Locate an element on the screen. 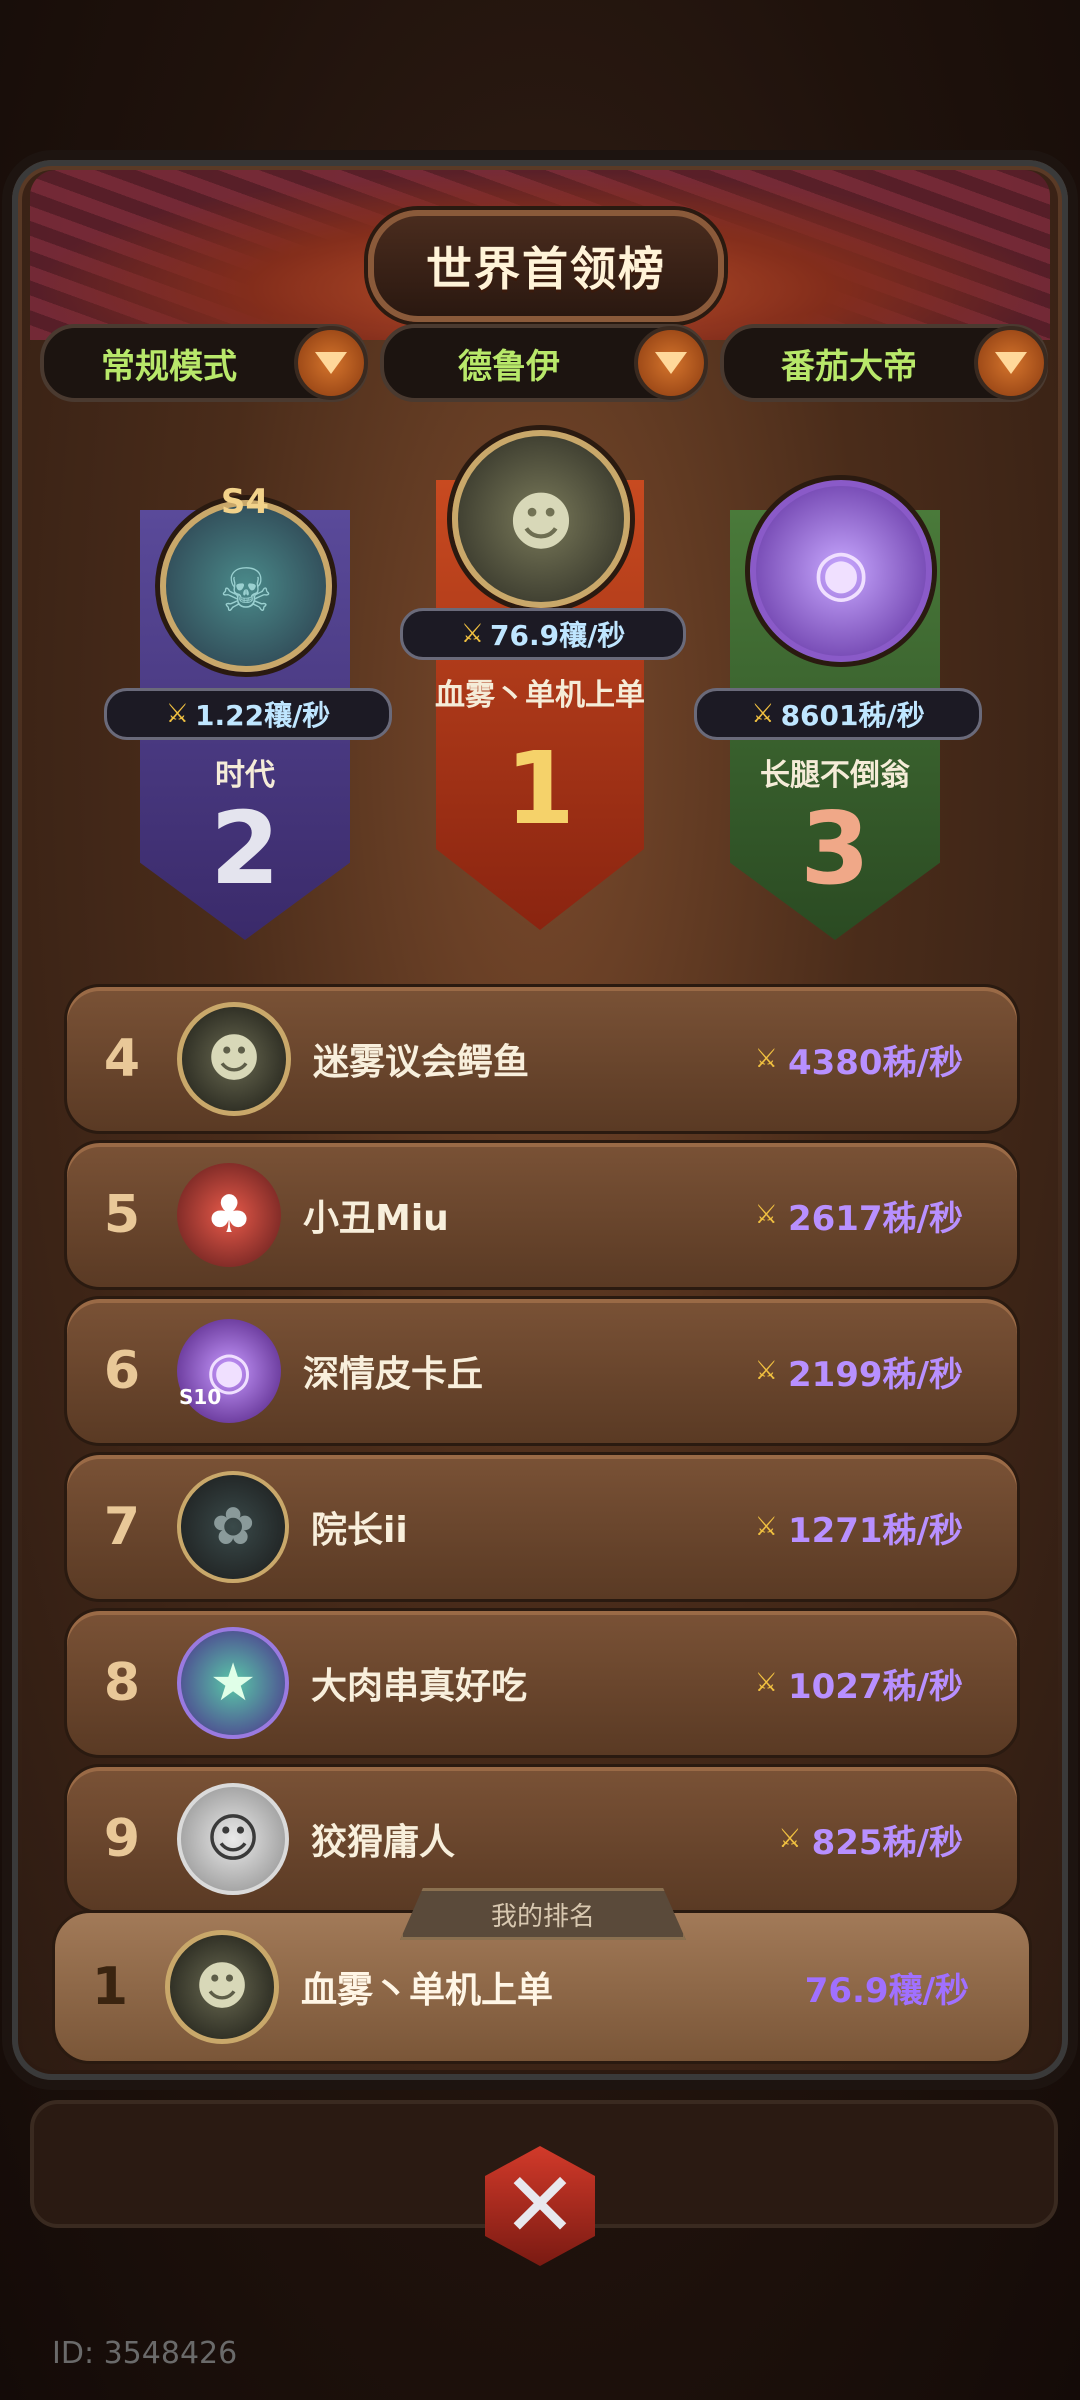 This screenshot has height=2400, width=1080. score: ⚔ 1027秭/秒 is located at coordinates (859, 1683).